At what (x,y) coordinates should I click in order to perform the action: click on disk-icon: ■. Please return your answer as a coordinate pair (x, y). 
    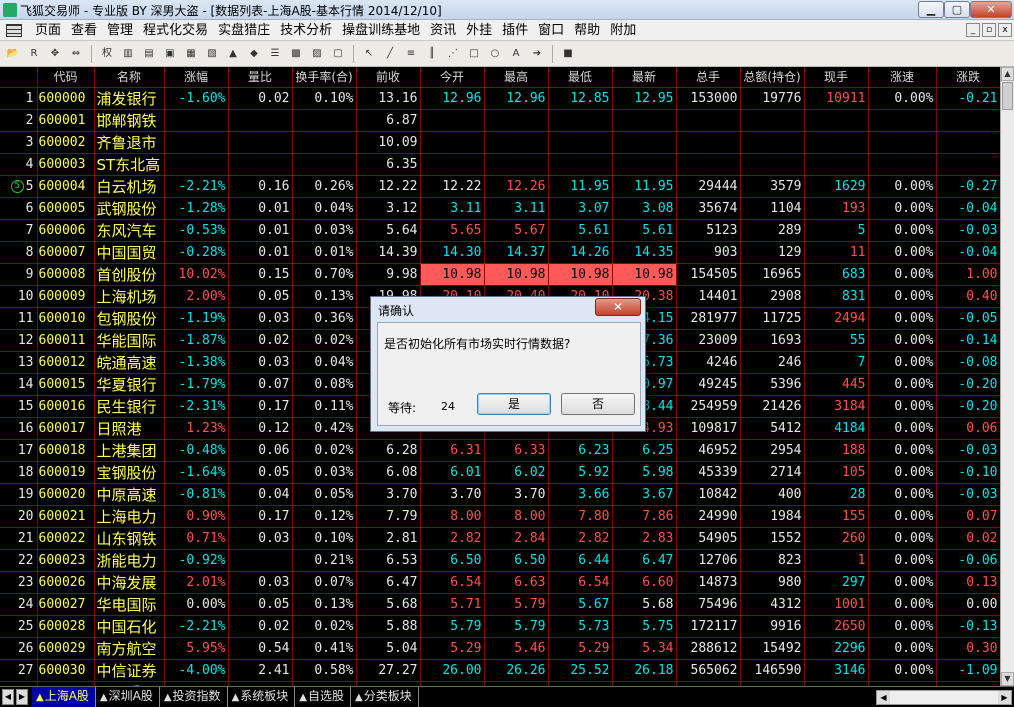
    Looking at the image, I should click on (568, 54).